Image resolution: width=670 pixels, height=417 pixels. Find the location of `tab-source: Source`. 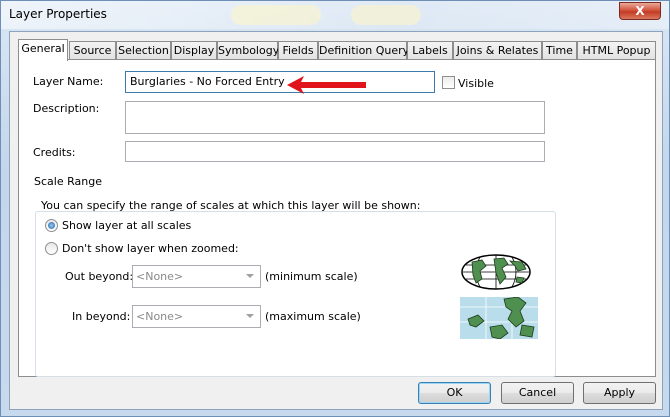

tab-source: Source is located at coordinates (92, 50).